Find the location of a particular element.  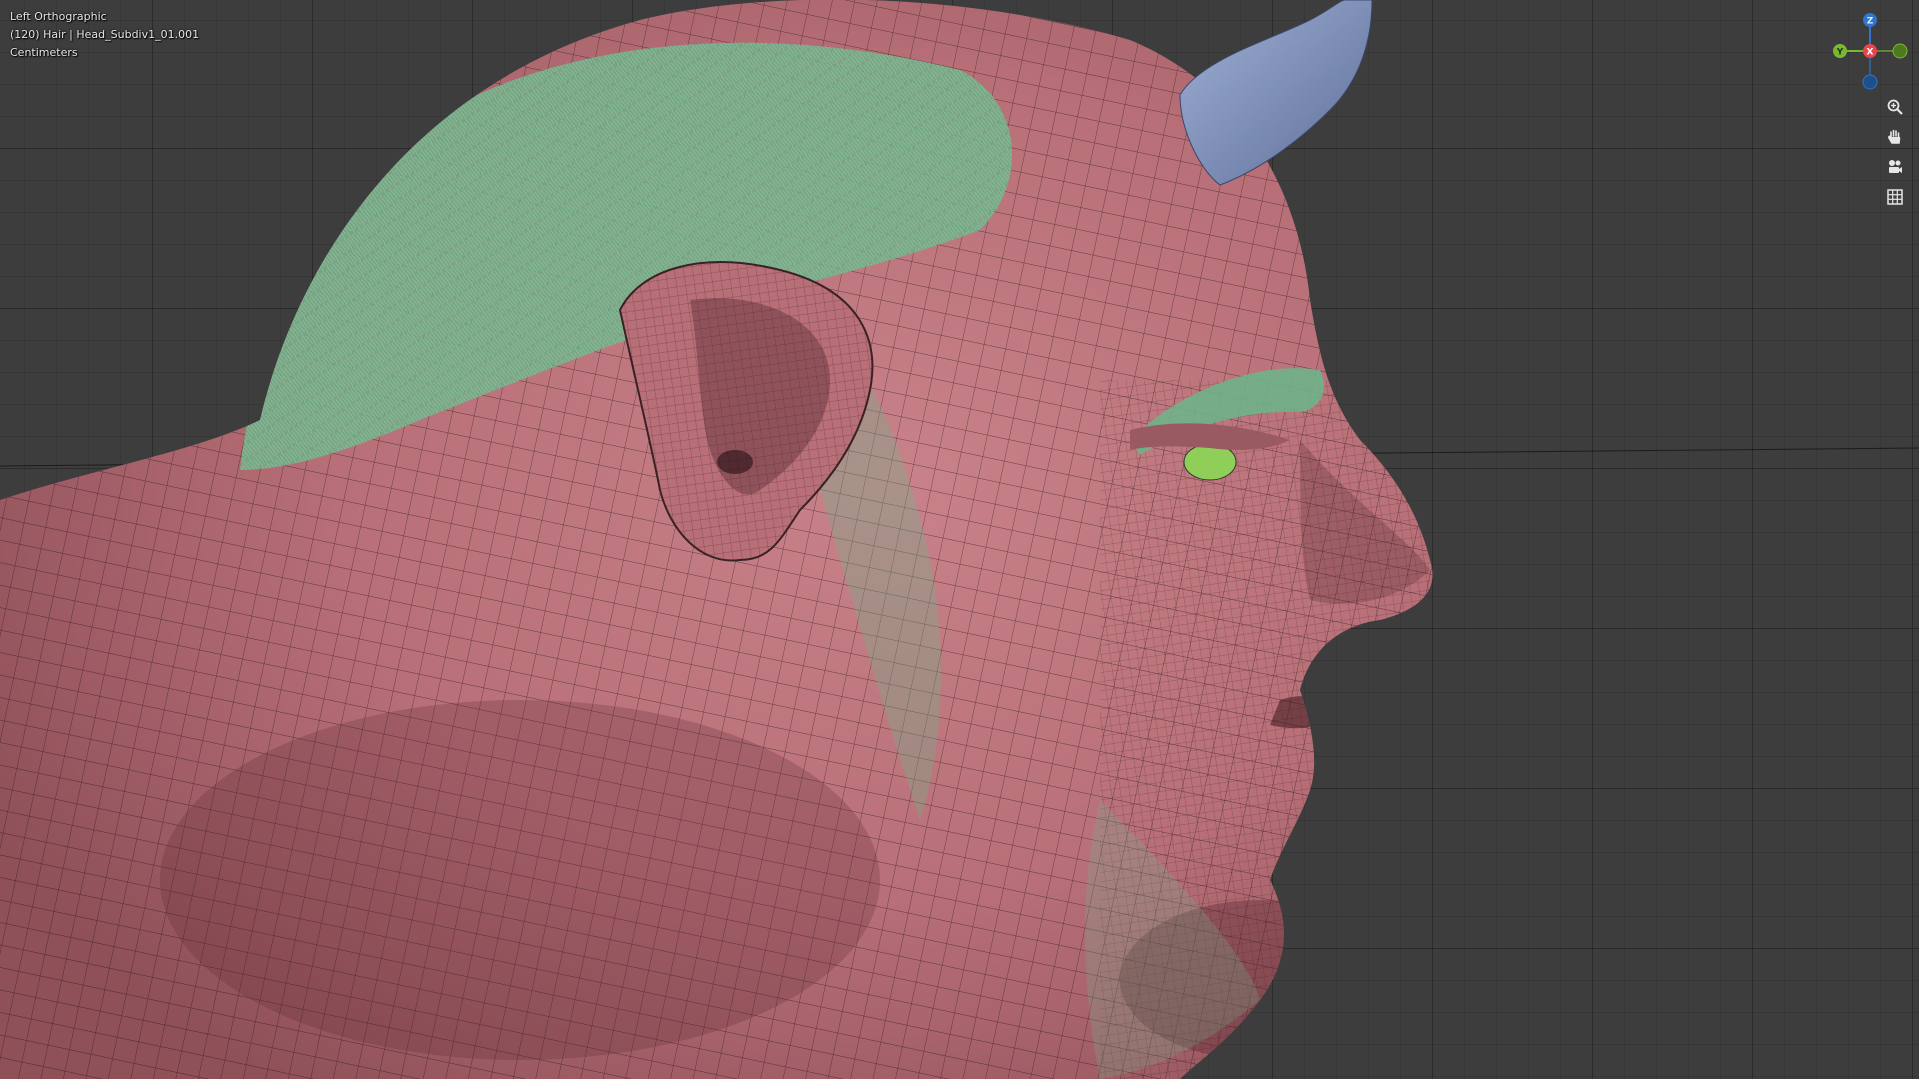

zoom-icon is located at coordinates (1895, 107).